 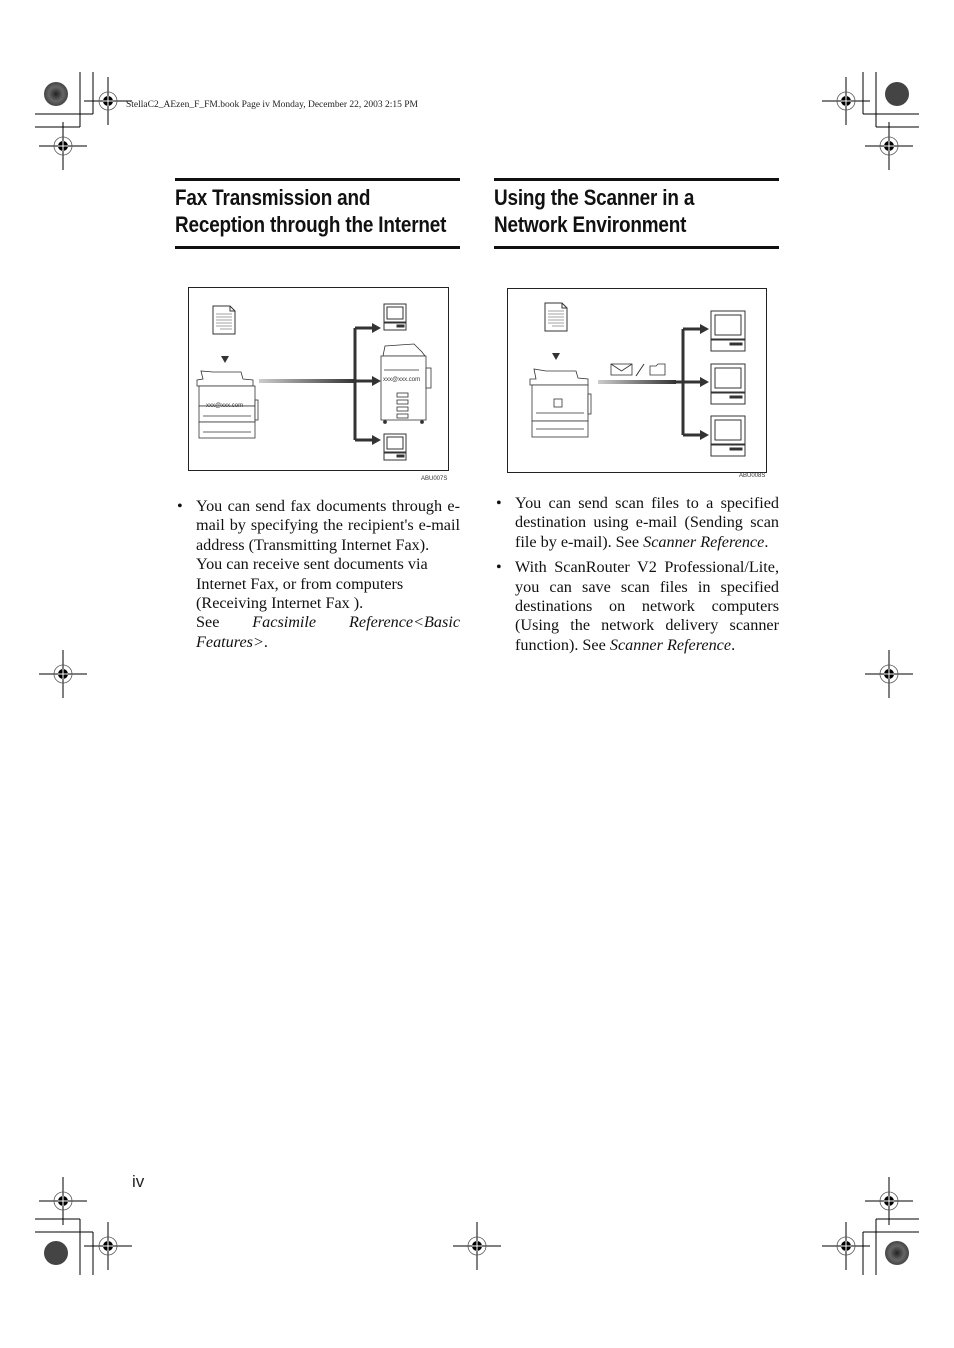 What do you see at coordinates (224, 406) in the screenshot?
I see `sender-email-label: xxx@xxx.com` at bounding box center [224, 406].